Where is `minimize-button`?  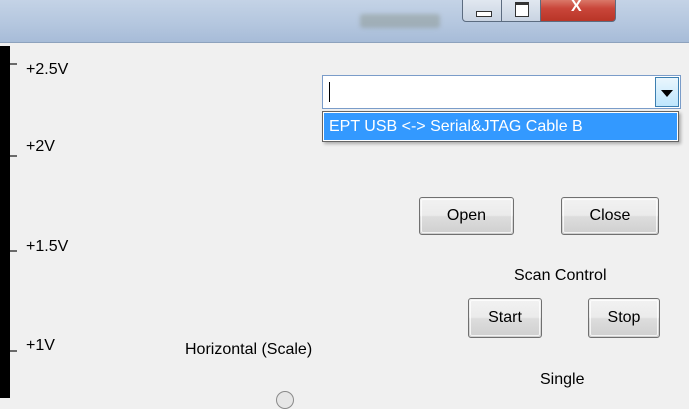
minimize-button is located at coordinates (482, 11).